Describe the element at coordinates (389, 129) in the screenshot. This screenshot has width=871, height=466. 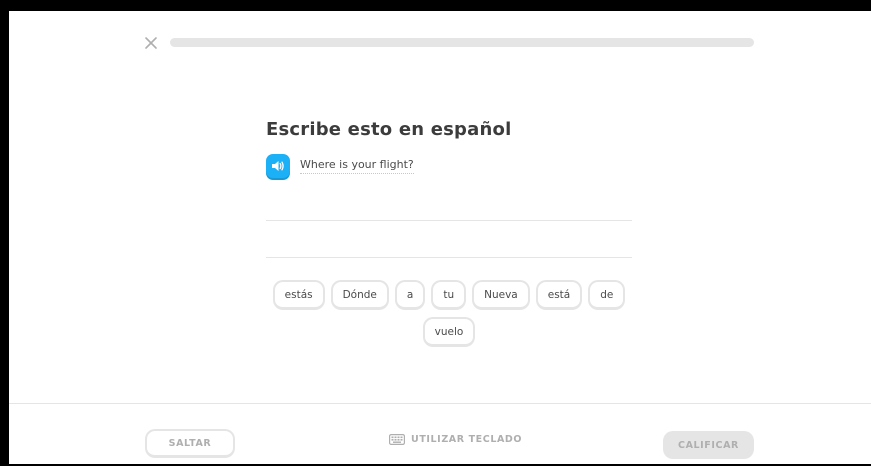
I see `exercise-title: Escribe esto en español` at that location.